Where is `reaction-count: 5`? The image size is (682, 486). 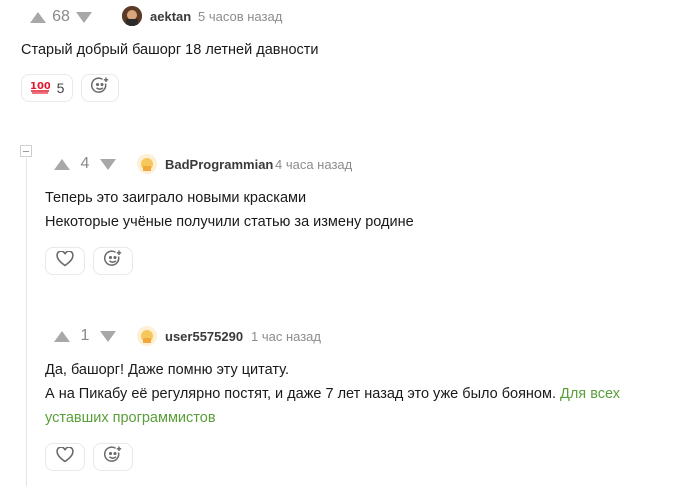
reaction-count: 5 is located at coordinates (60, 88).